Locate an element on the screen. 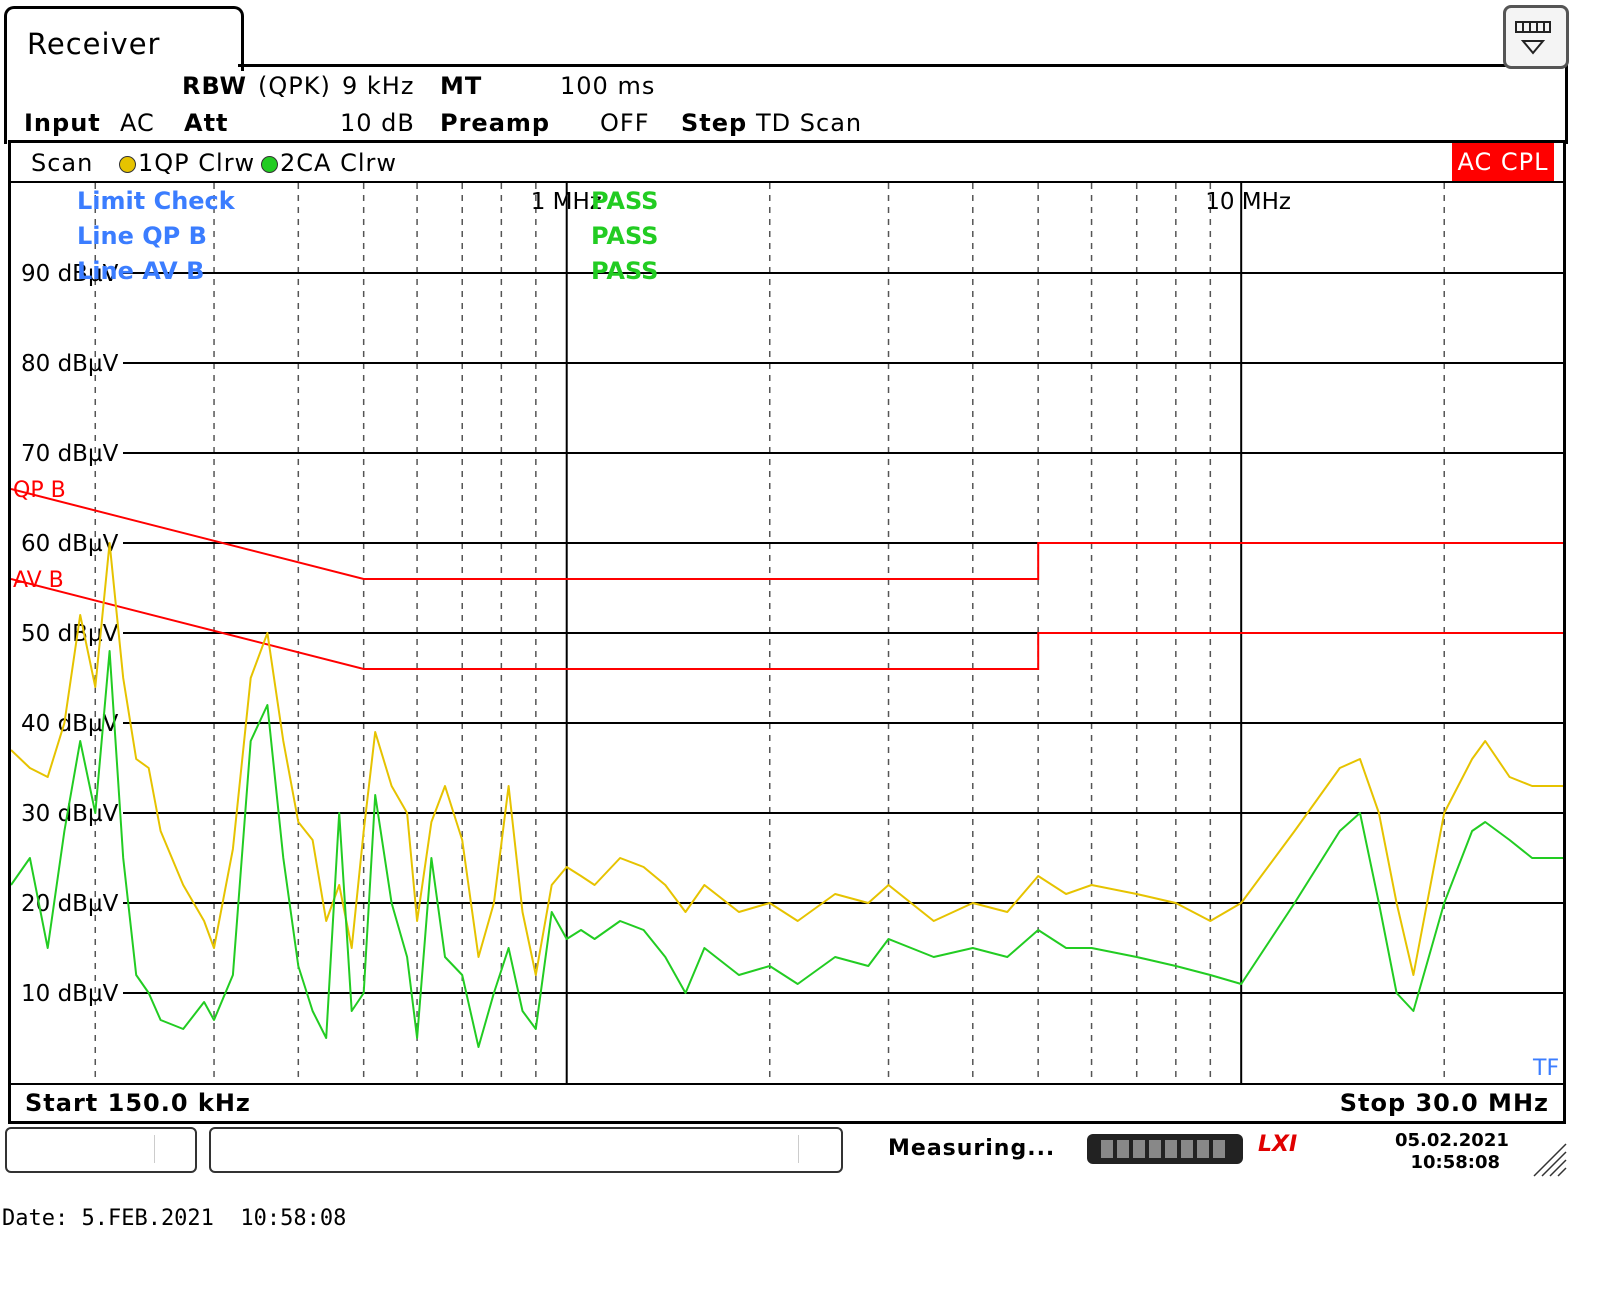 This screenshot has width=1600, height=1292. corner-label: TF is located at coordinates (1545, 1068).